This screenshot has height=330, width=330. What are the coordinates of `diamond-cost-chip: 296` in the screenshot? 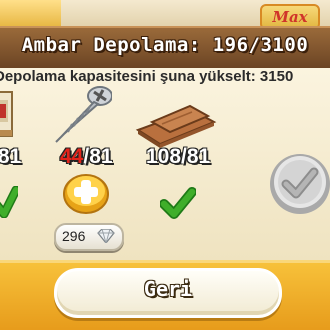 It's located at (89, 237).